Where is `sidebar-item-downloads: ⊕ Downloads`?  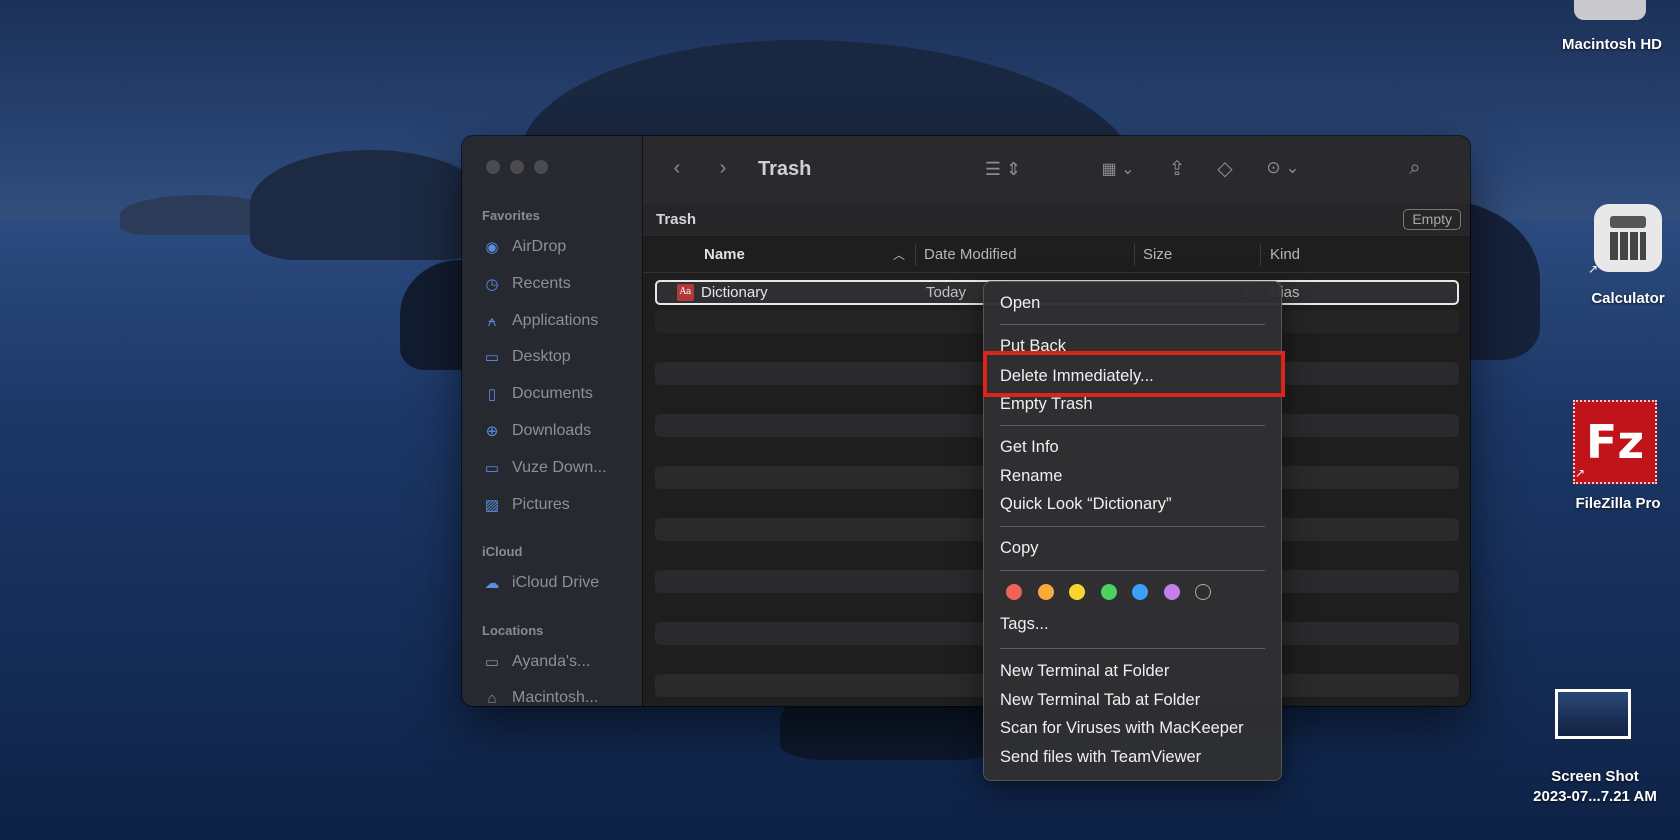 sidebar-item-downloads: ⊕ Downloads is located at coordinates (557, 431).